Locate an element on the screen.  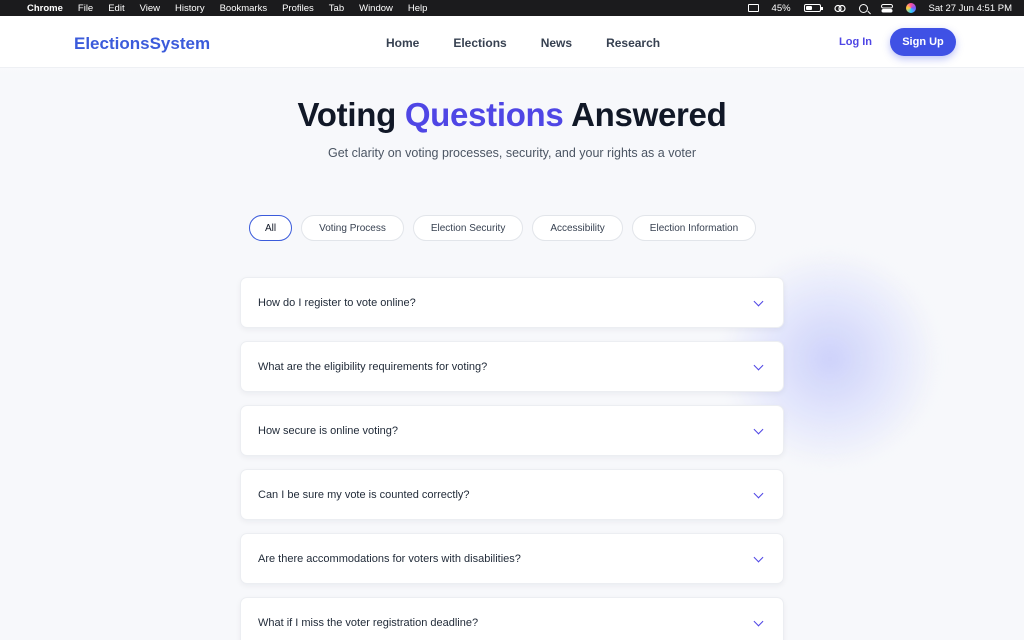
menu-view: View is located at coordinates (150, 8).